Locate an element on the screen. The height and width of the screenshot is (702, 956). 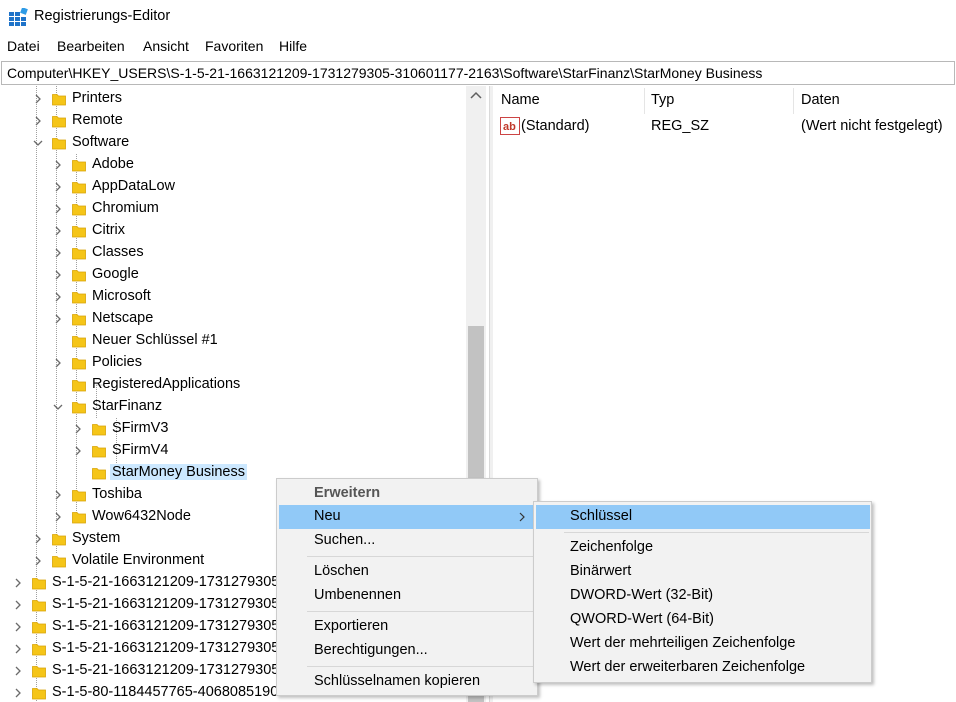
tree-node-label: StarMoney Business is located at coordinates (178, 472).